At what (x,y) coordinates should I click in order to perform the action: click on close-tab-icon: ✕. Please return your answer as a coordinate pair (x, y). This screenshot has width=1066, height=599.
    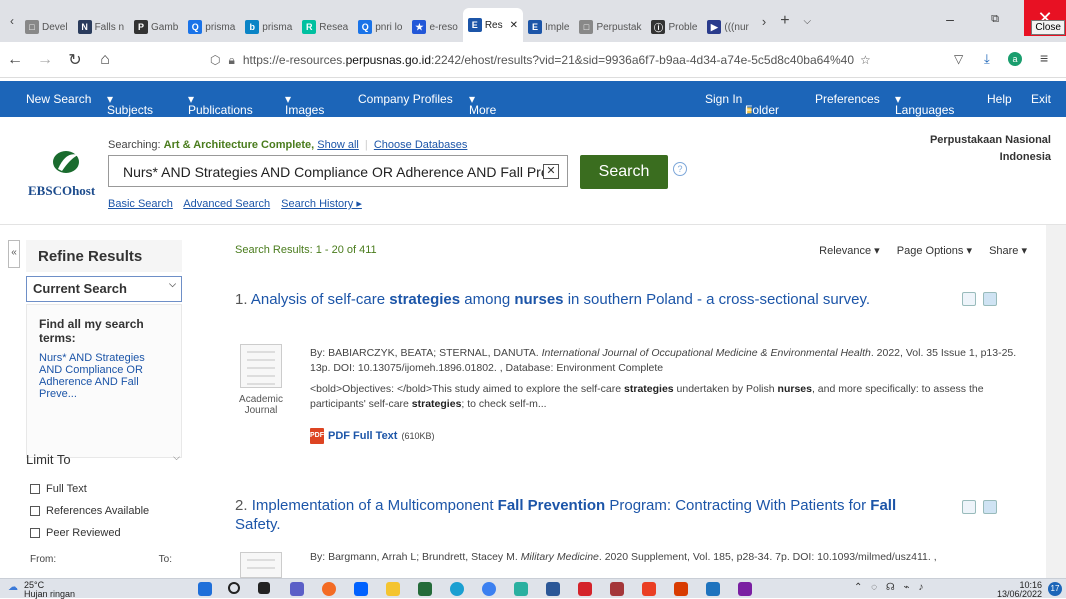
    Looking at the image, I should click on (514, 25).